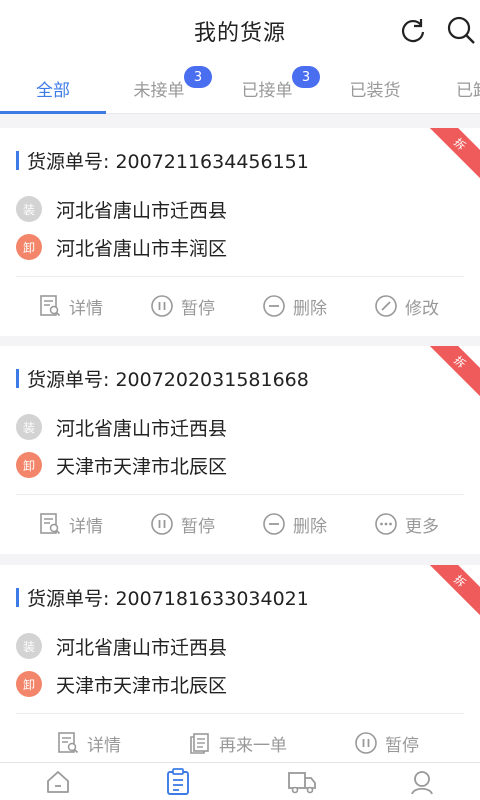 Image resolution: width=480 pixels, height=800 pixels. Describe the element at coordinates (58, 782) in the screenshot. I see `home-icon` at that location.